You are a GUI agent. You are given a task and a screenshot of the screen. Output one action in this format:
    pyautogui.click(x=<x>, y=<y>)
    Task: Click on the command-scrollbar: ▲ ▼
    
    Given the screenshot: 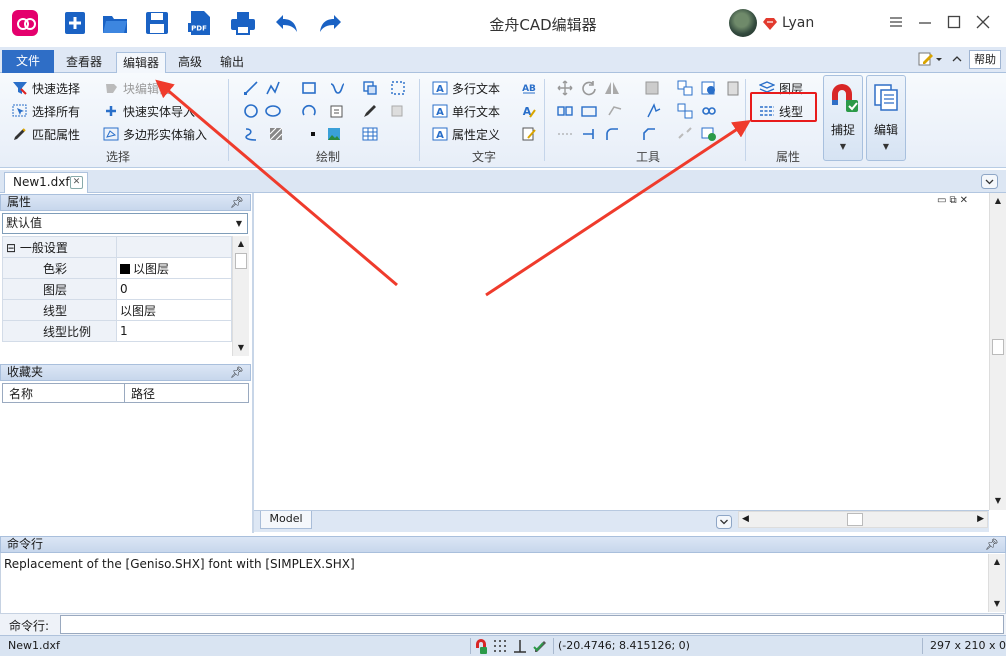 What is the action you would take?
    pyautogui.click(x=996, y=583)
    